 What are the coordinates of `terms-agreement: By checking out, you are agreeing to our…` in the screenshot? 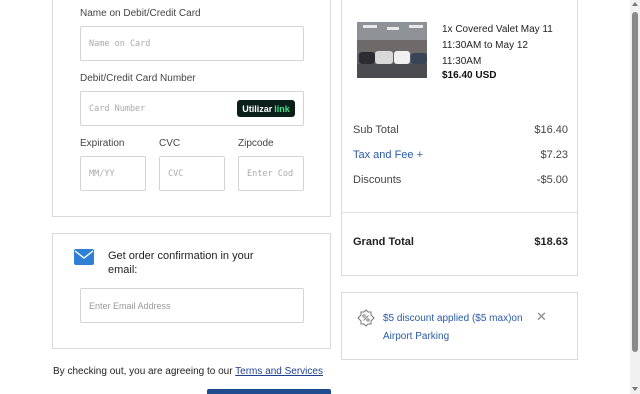 It's located at (188, 371).